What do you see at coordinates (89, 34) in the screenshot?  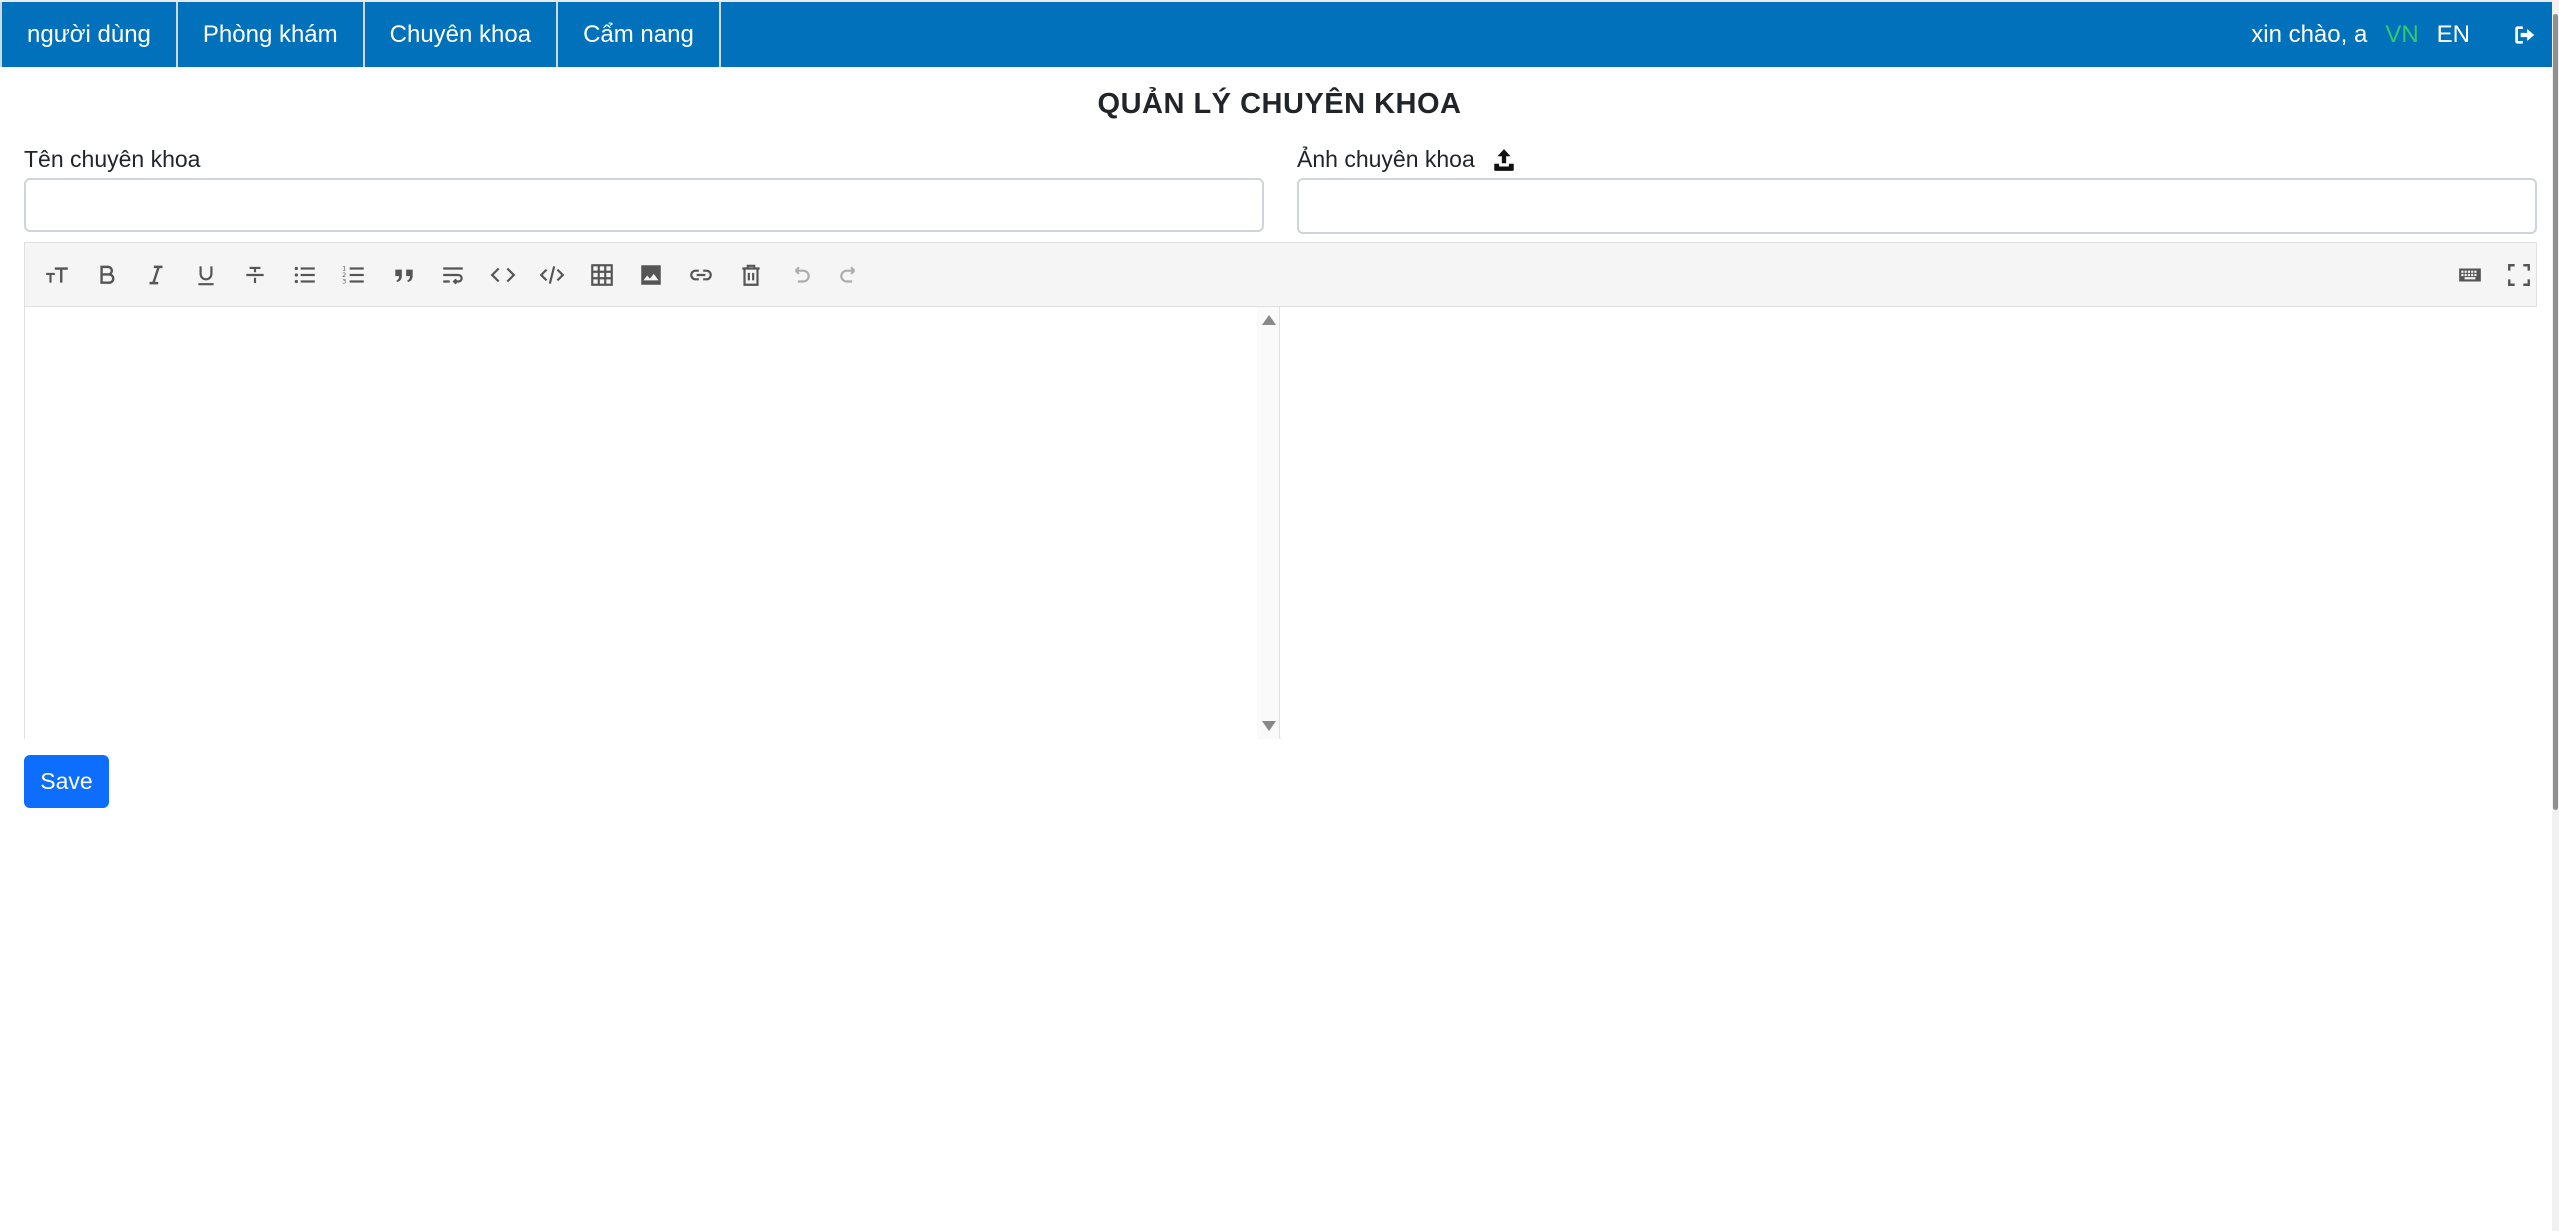 I see `nav-item-users: người dùng` at bounding box center [89, 34].